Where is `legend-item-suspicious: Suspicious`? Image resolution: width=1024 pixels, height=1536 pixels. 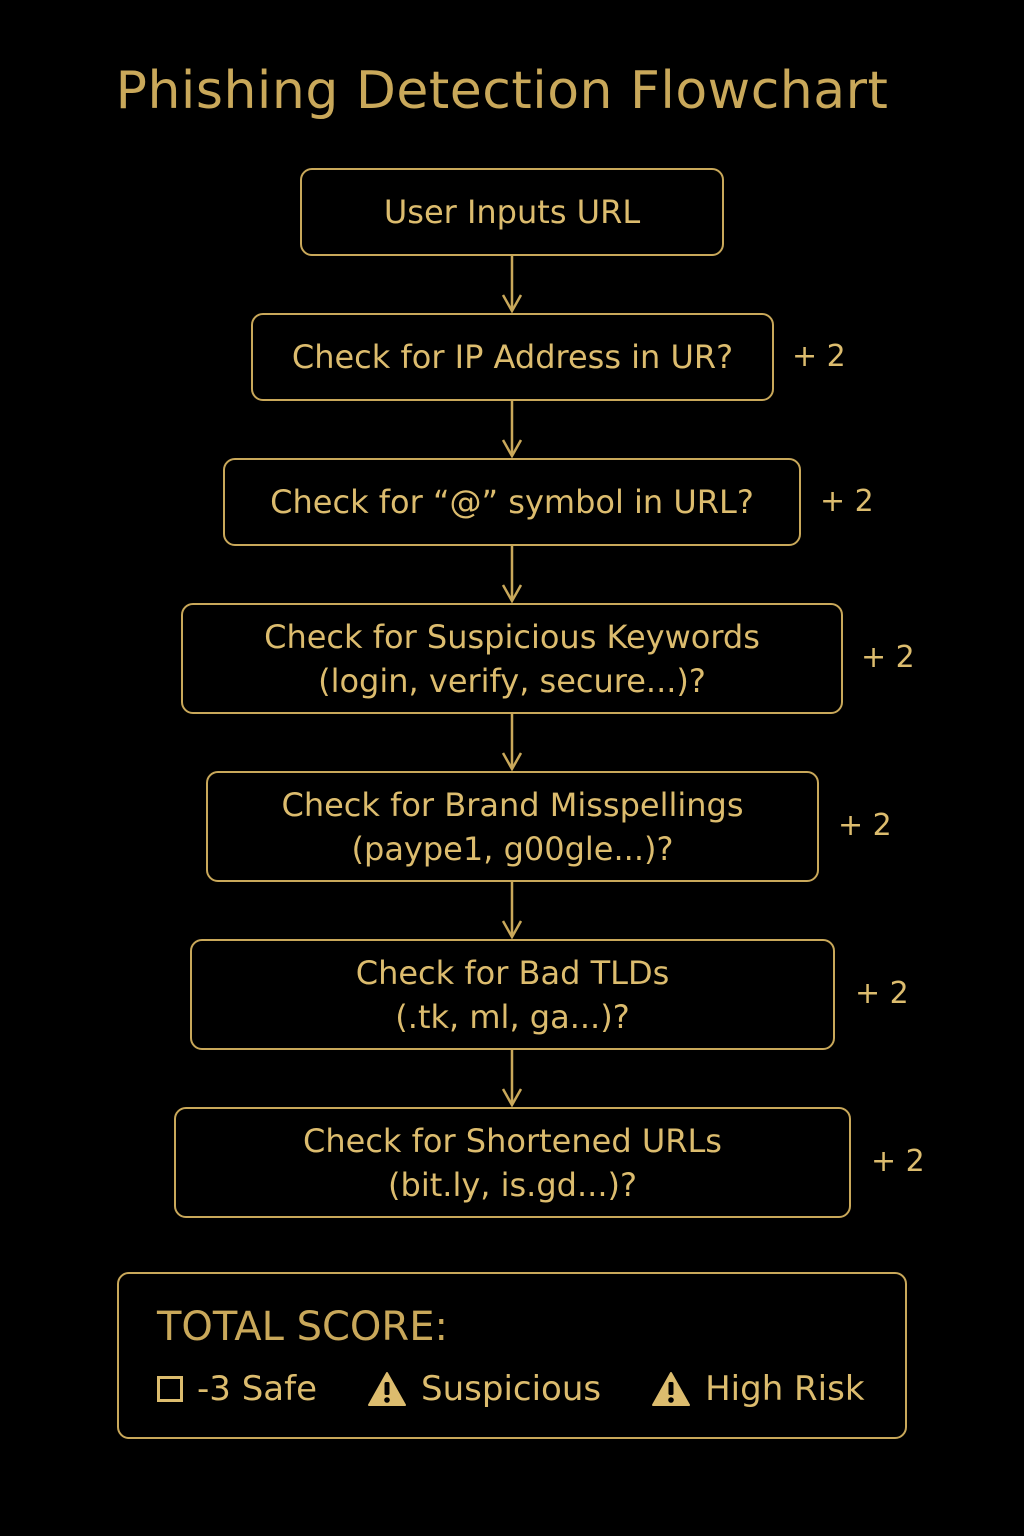
legend-item-suspicious: Suspicious is located at coordinates (484, 1389).